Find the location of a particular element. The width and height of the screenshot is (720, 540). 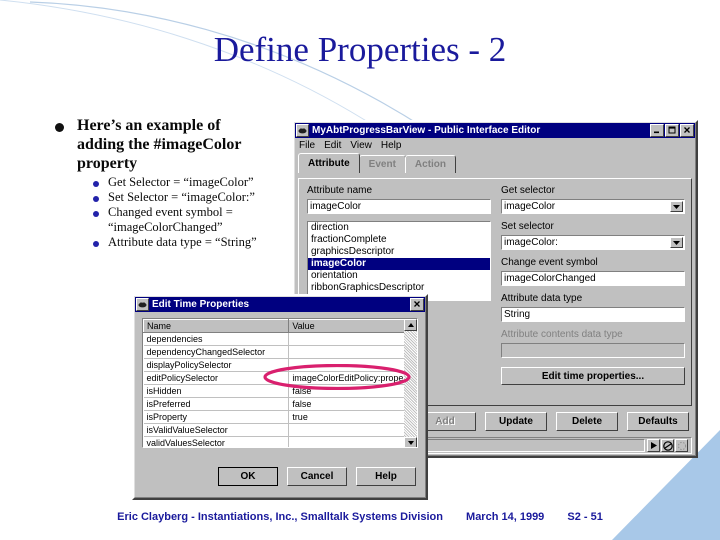

list-item: Set Selector = “imageColor:” is located at coordinates (194, 197).